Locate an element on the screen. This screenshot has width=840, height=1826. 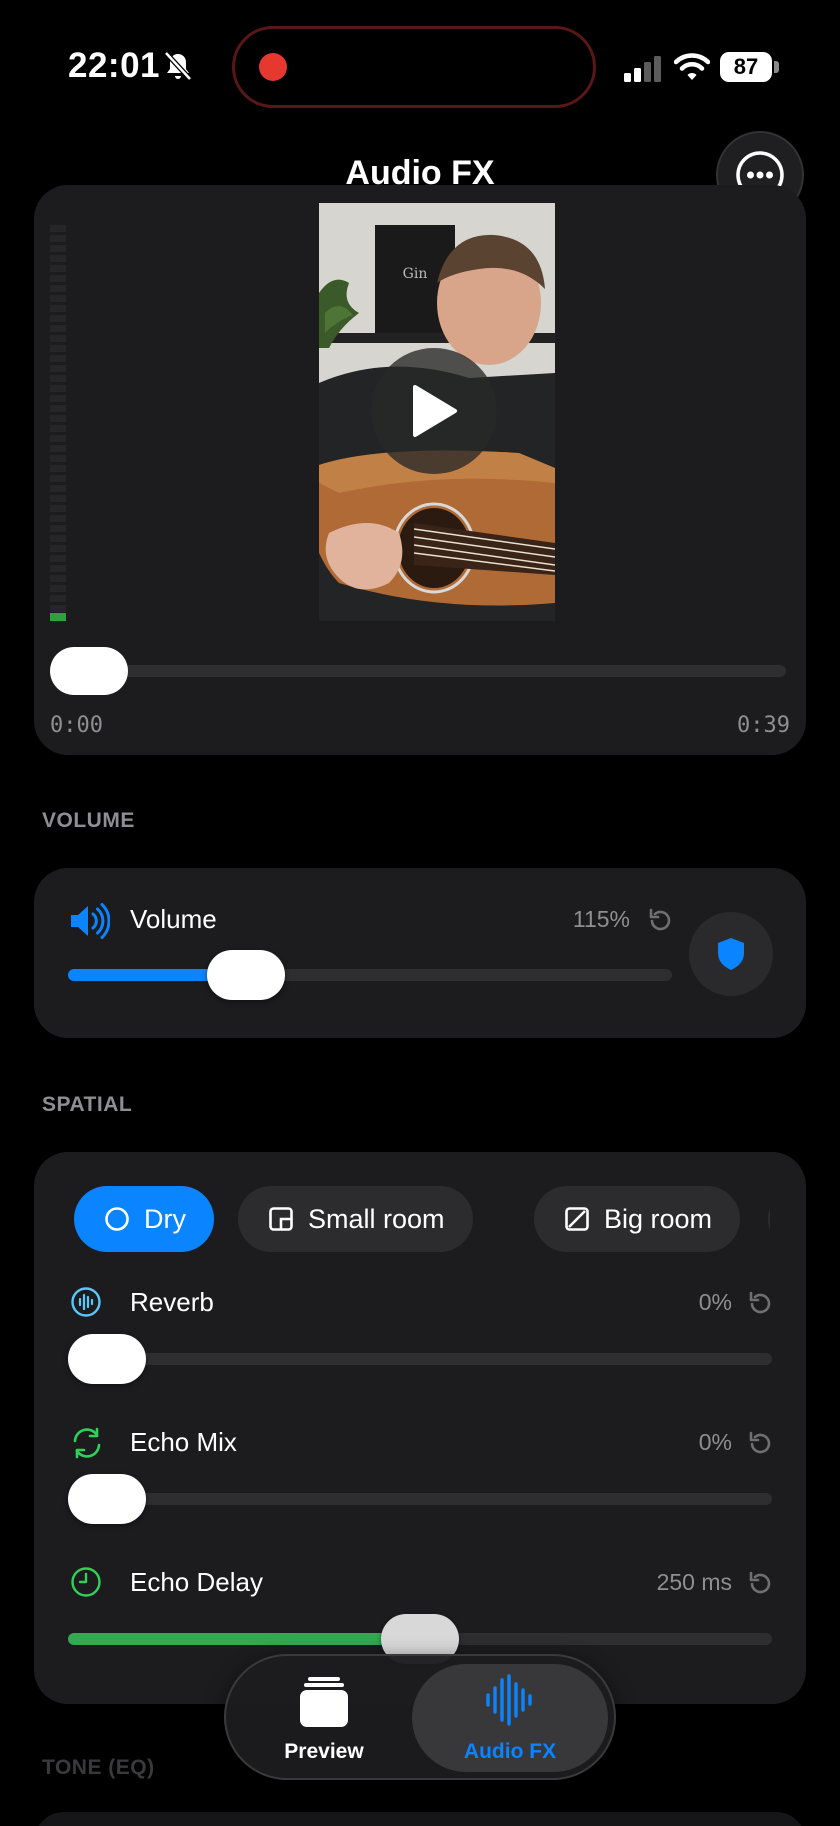
echo-delay-value: 250 ms is located at coordinates (694, 1582).